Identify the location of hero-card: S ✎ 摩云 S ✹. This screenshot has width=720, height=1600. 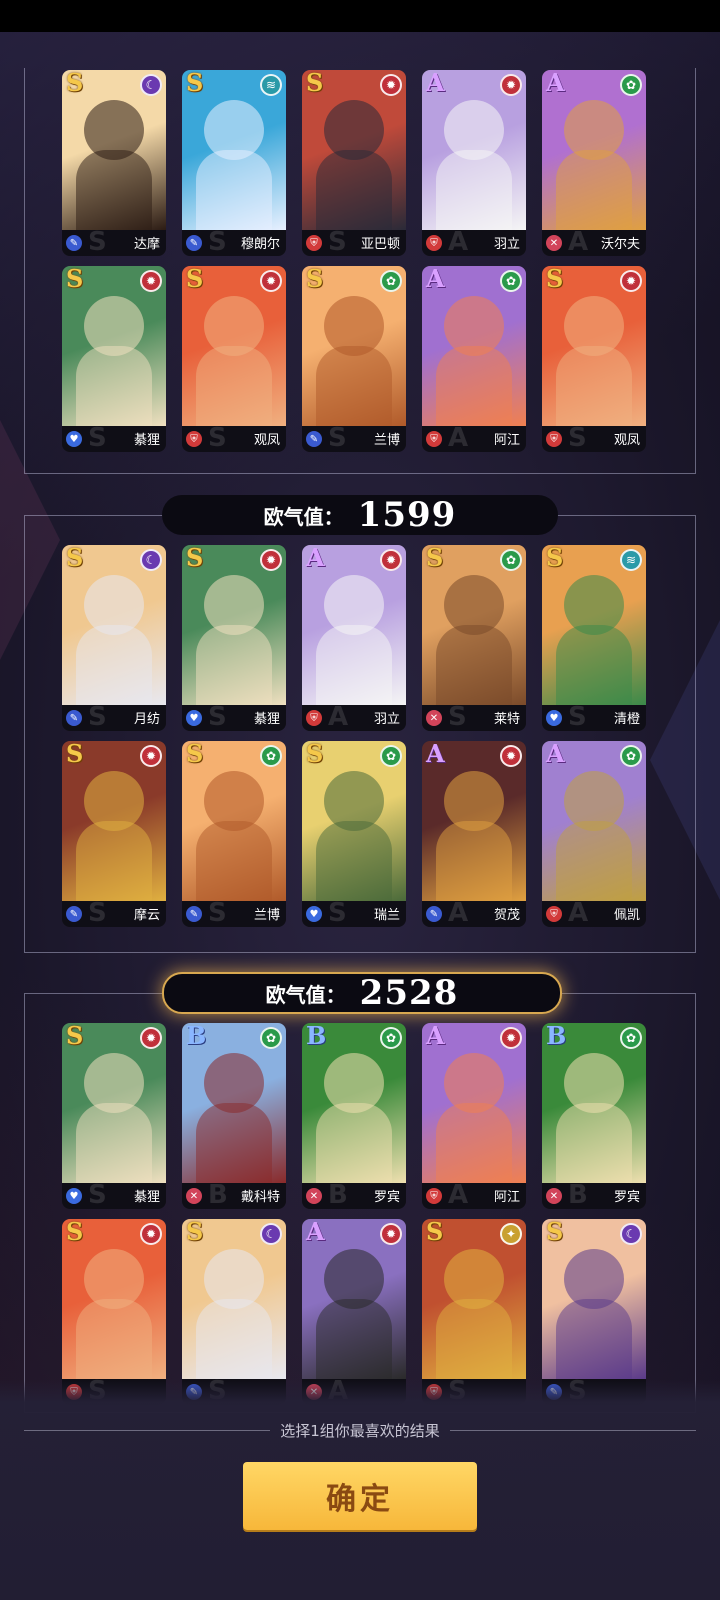
(114, 834).